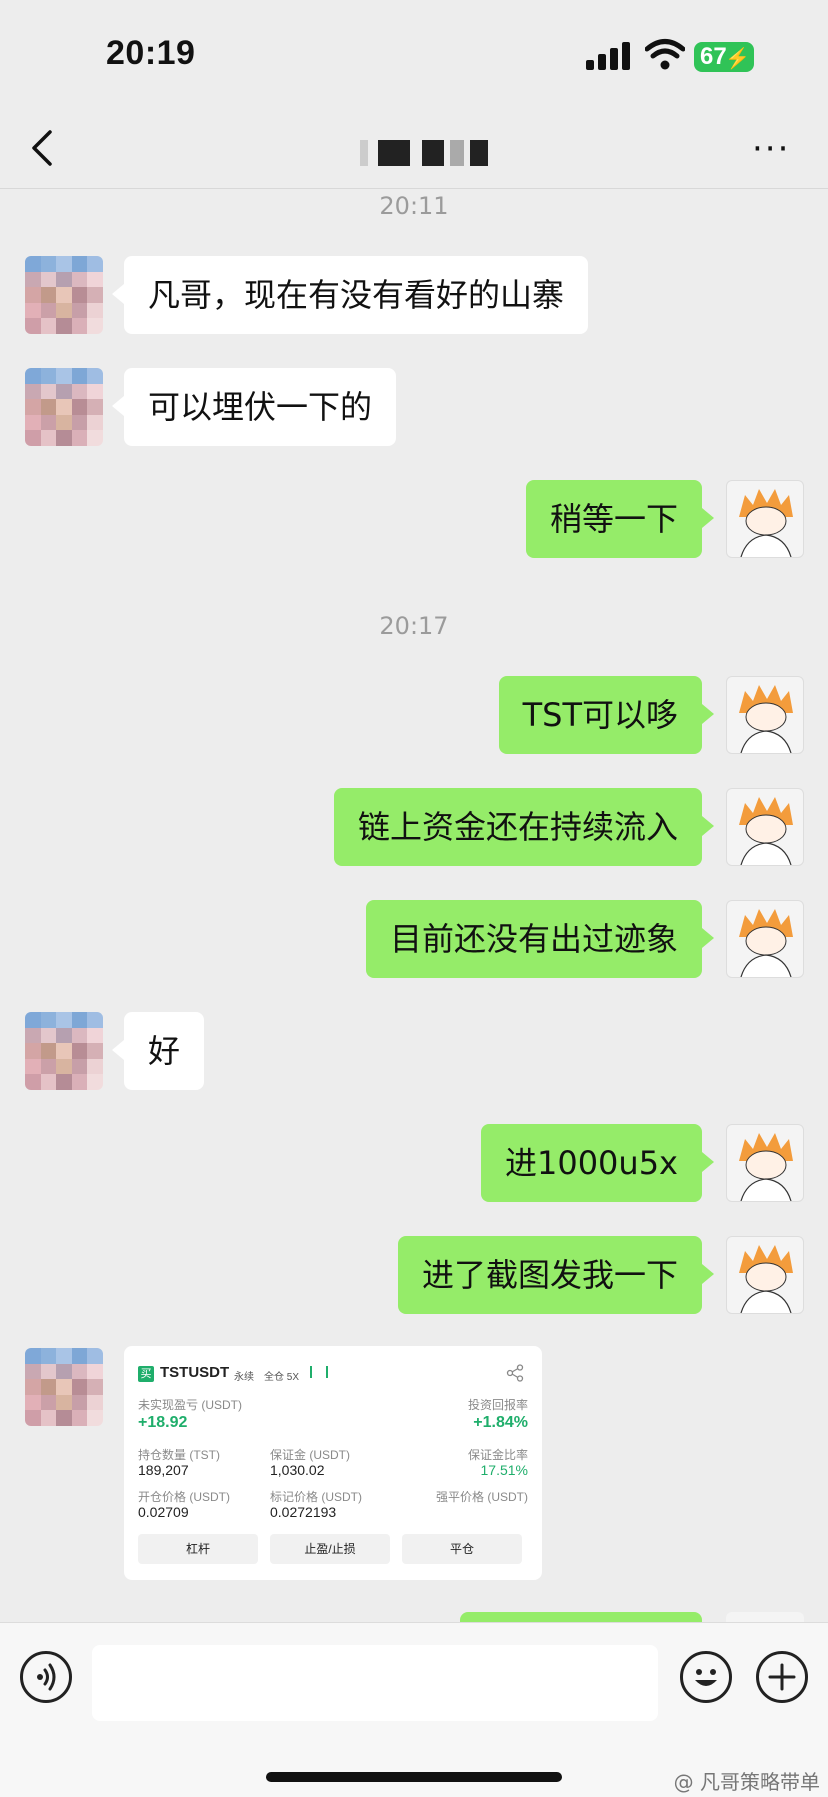  What do you see at coordinates (151, 53) in the screenshot?
I see `status-time: 20:19` at bounding box center [151, 53].